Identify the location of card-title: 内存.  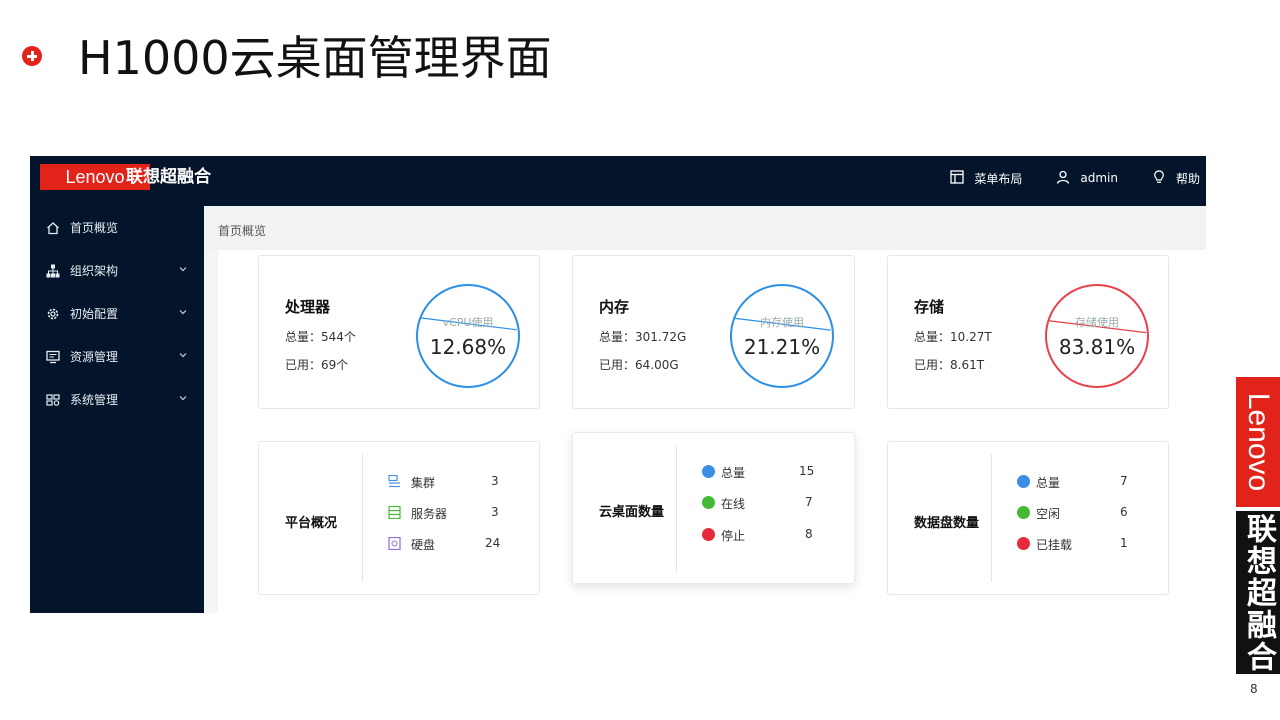
(614, 307).